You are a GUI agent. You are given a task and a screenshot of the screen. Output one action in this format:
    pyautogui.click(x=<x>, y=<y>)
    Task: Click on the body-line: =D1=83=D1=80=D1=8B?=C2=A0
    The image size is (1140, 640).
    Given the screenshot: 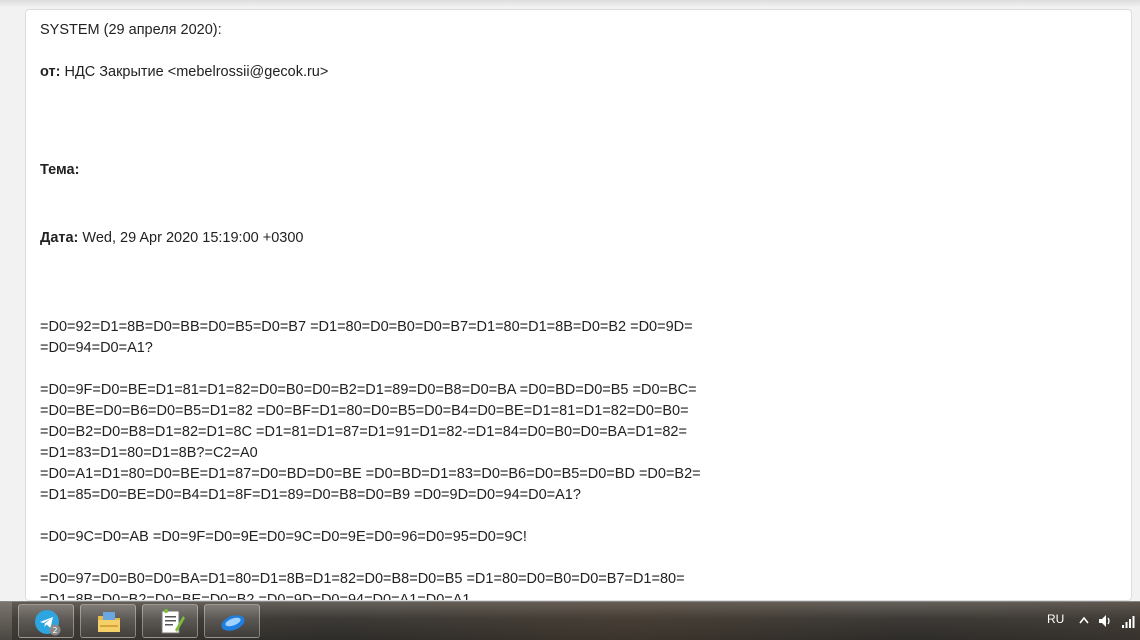 What is the action you would take?
    pyautogui.click(x=149, y=453)
    